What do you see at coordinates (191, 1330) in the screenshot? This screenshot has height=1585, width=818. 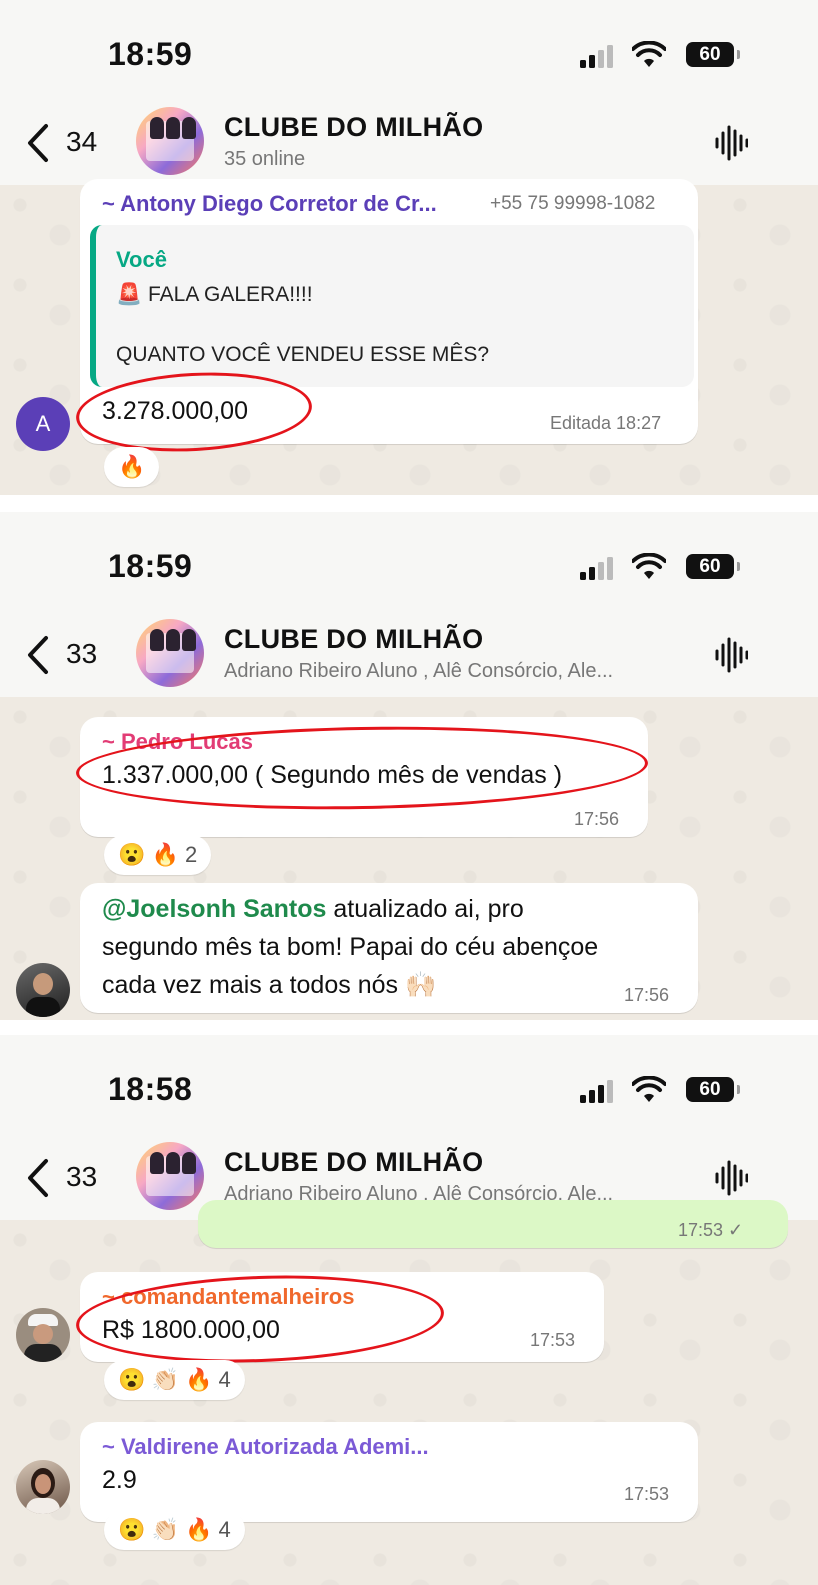 I see `message-text: R$ 1800.000,00` at bounding box center [191, 1330].